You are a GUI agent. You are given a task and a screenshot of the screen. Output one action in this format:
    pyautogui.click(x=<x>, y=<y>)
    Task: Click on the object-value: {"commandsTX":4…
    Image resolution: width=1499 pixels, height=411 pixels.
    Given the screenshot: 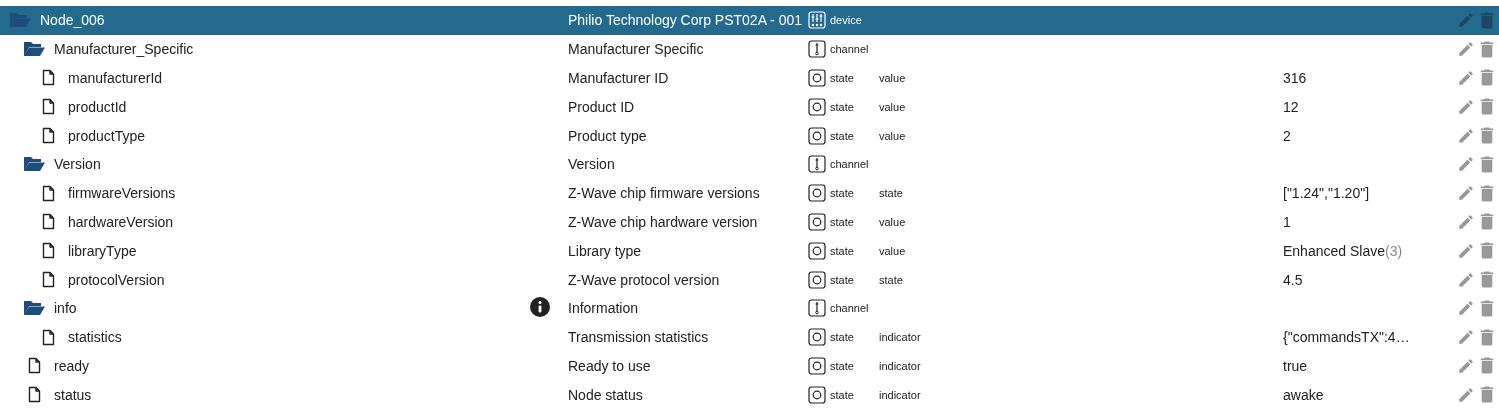 What is the action you would take?
    pyautogui.click(x=1346, y=337)
    